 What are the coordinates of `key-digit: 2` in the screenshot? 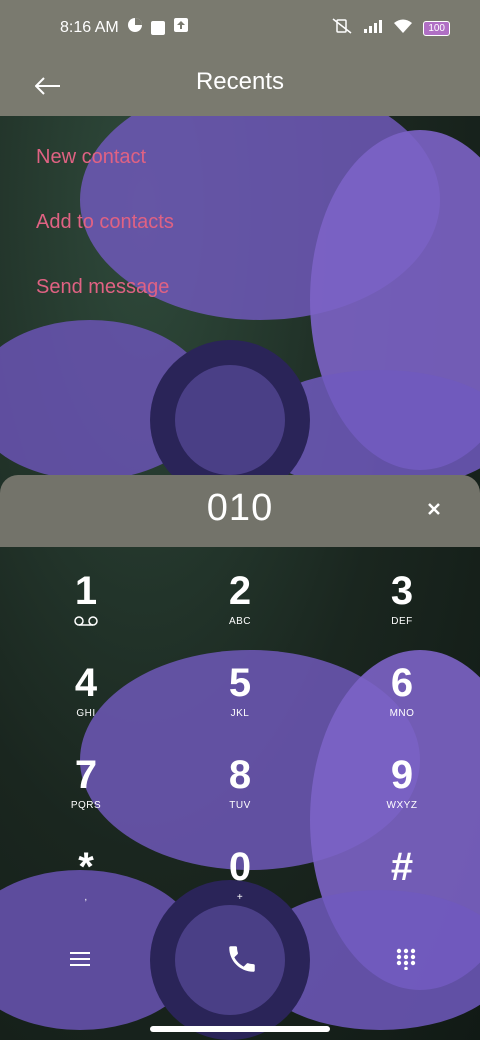 It's located at (240, 591).